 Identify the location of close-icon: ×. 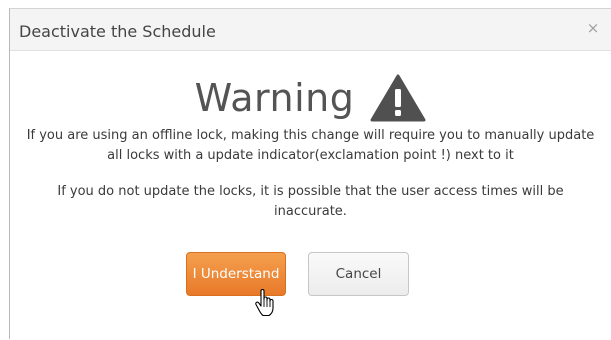
(593, 28).